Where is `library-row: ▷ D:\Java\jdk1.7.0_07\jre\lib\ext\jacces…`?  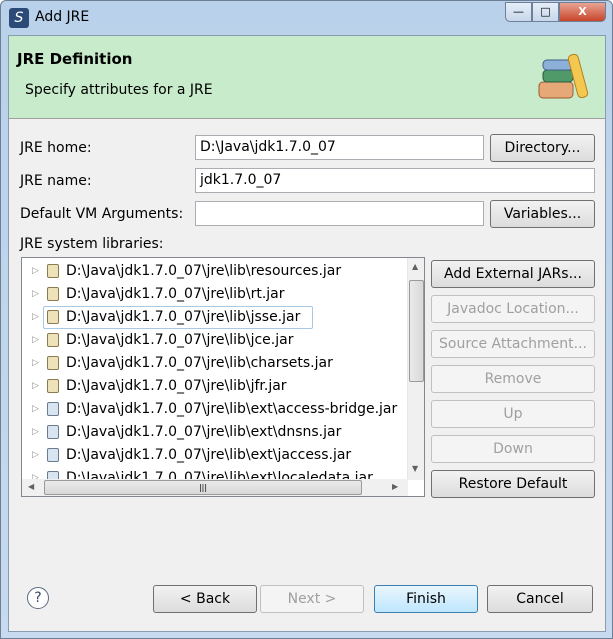
library-row: ▷ D:\Java\jdk1.7.0_07\jre\lib\ext\jacces… is located at coordinates (215, 455).